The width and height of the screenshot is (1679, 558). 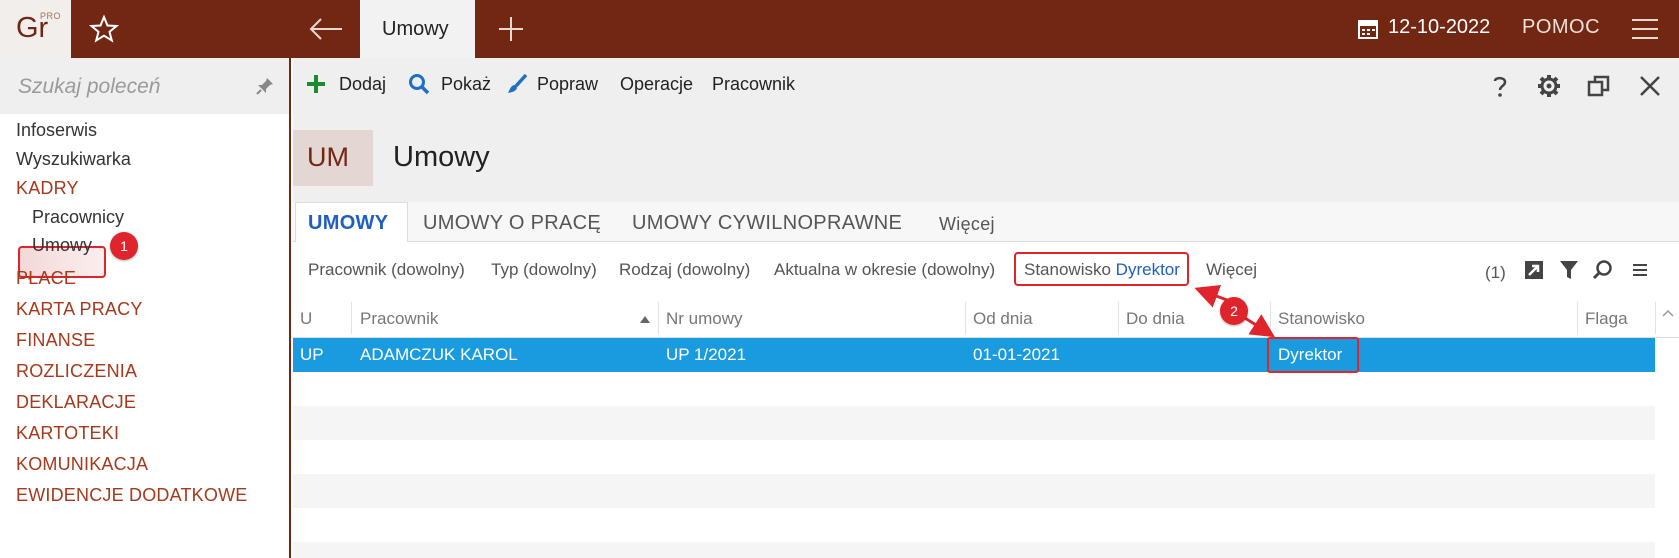 I want to click on page-title: Umowy, so click(x=441, y=157).